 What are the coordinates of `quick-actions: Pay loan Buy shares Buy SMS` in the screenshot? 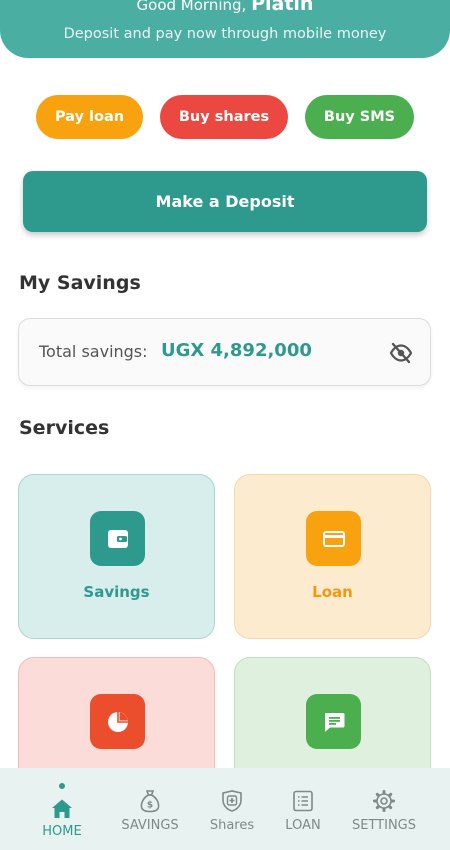 It's located at (225, 117).